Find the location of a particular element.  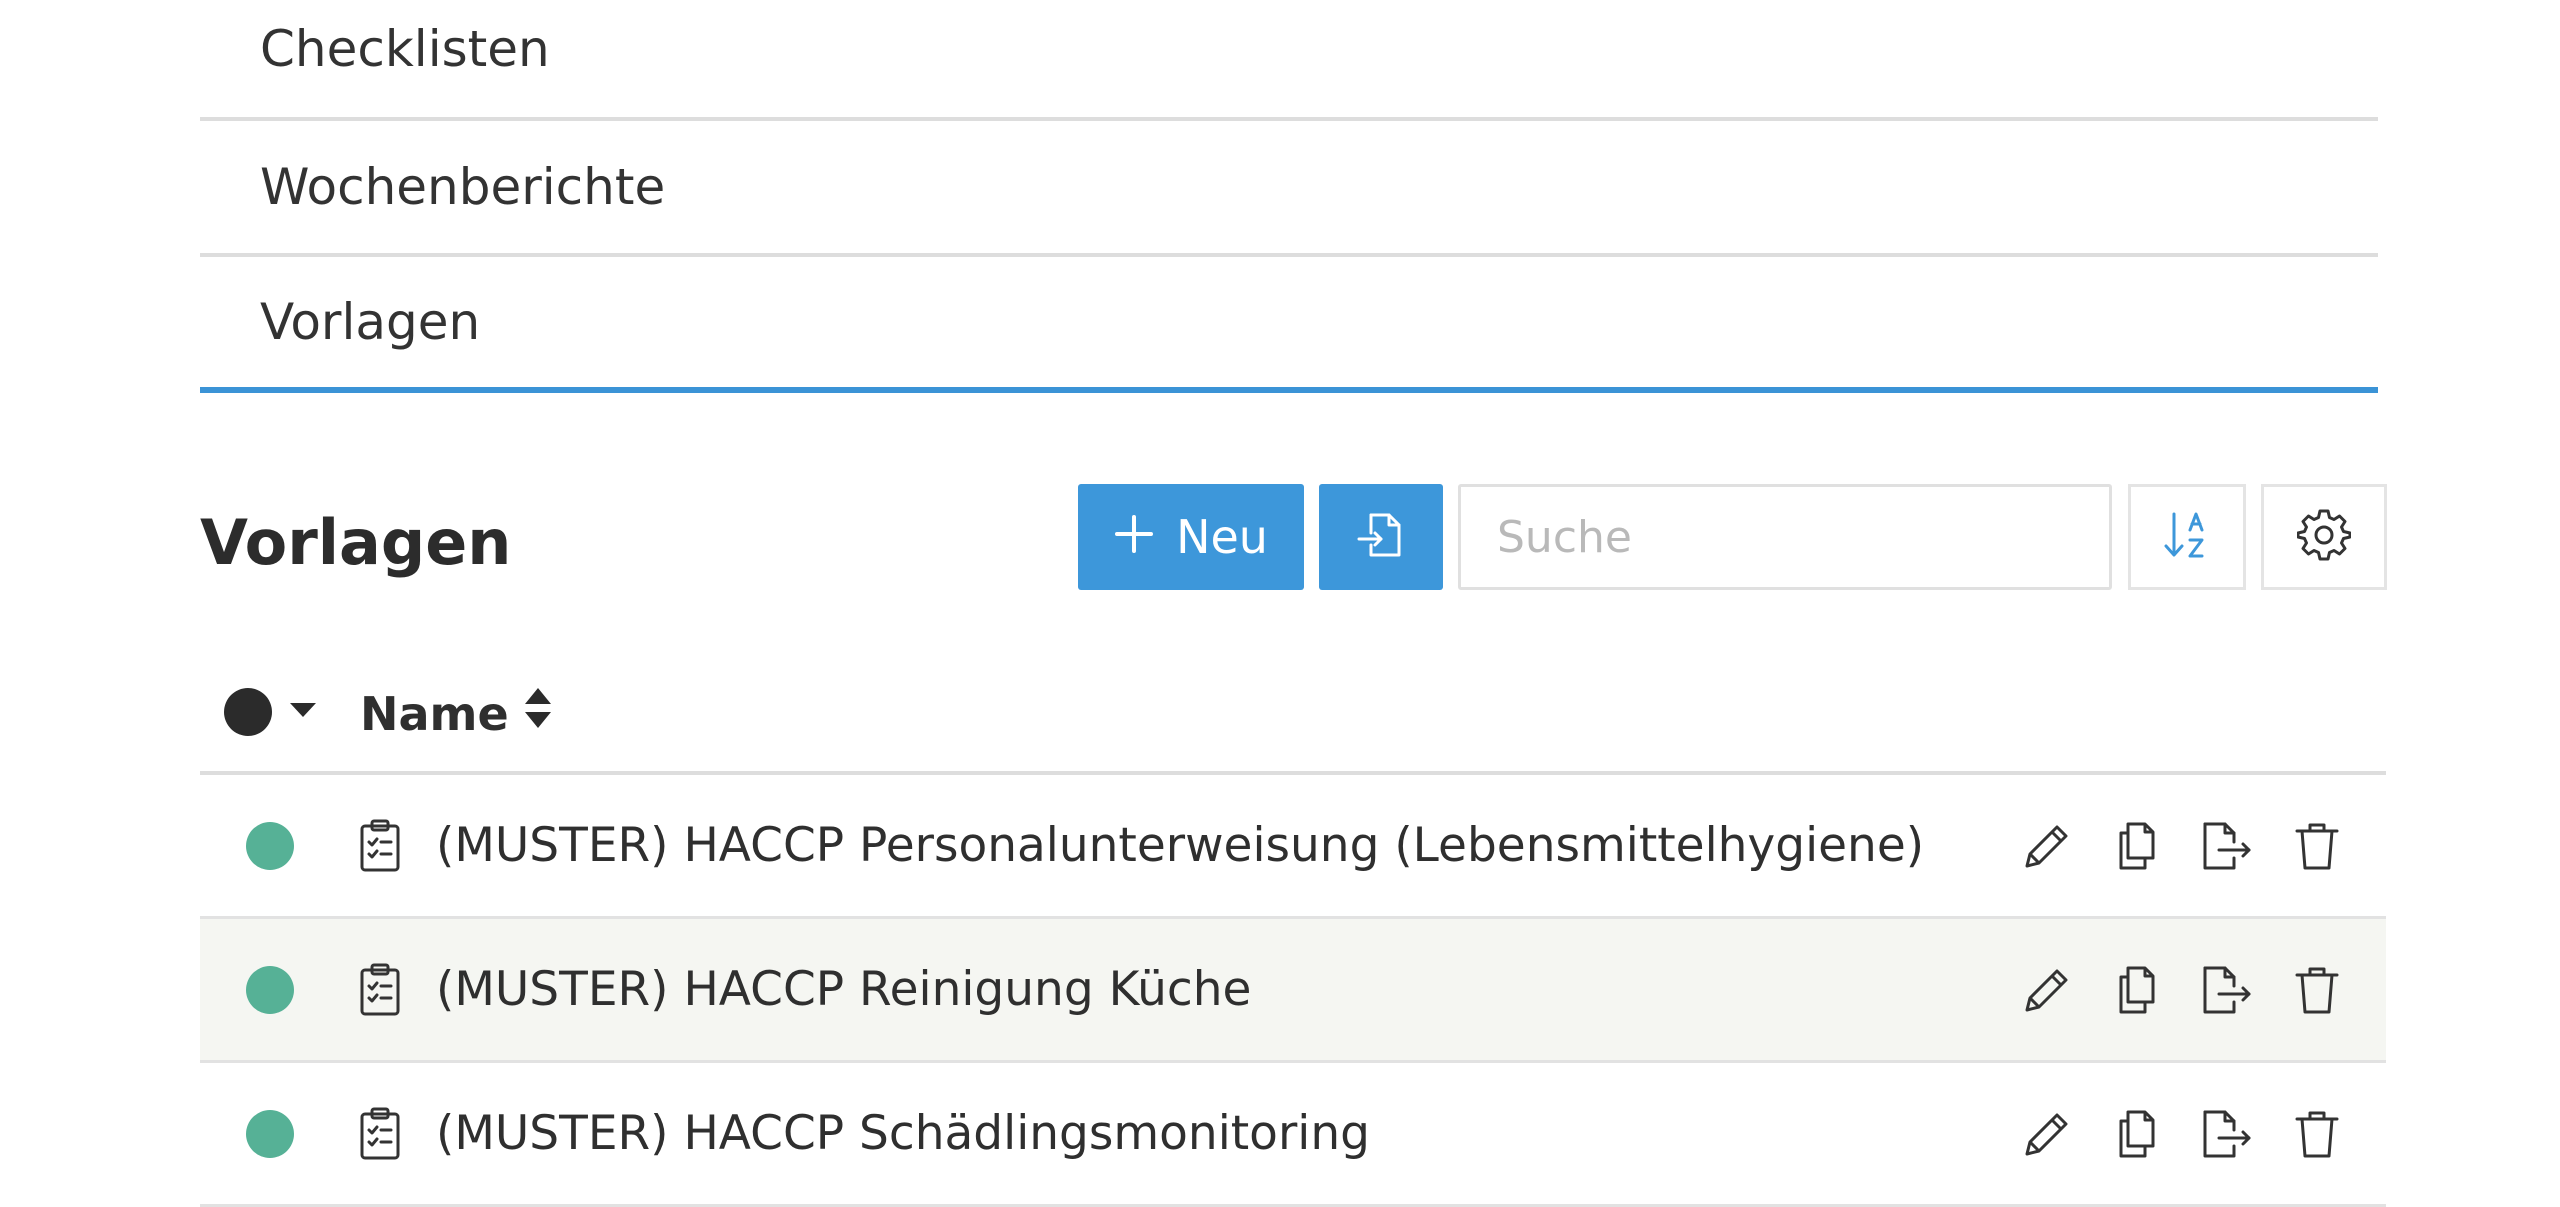

tab-label: Wochenberichte is located at coordinates (463, 187).